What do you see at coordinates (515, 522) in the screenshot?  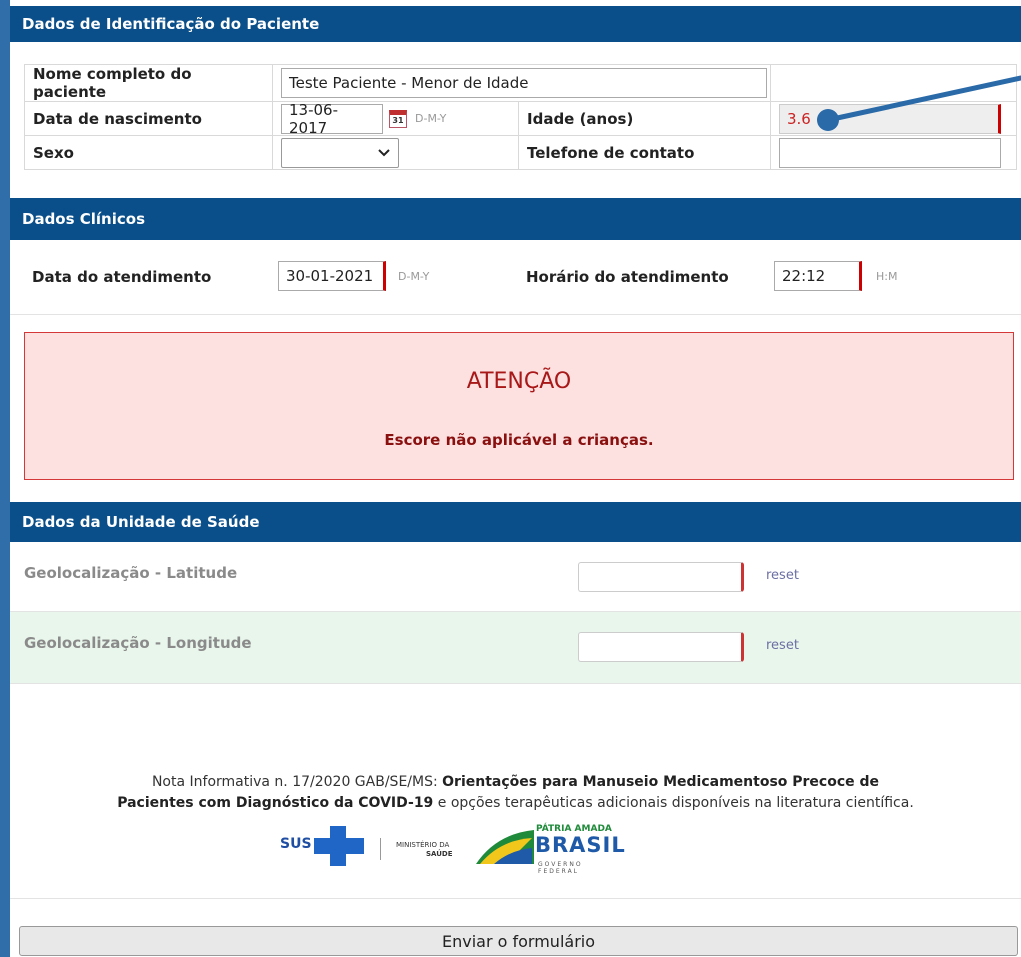 I see `section-header-unidade: Dados da Unidade de Saúde` at bounding box center [515, 522].